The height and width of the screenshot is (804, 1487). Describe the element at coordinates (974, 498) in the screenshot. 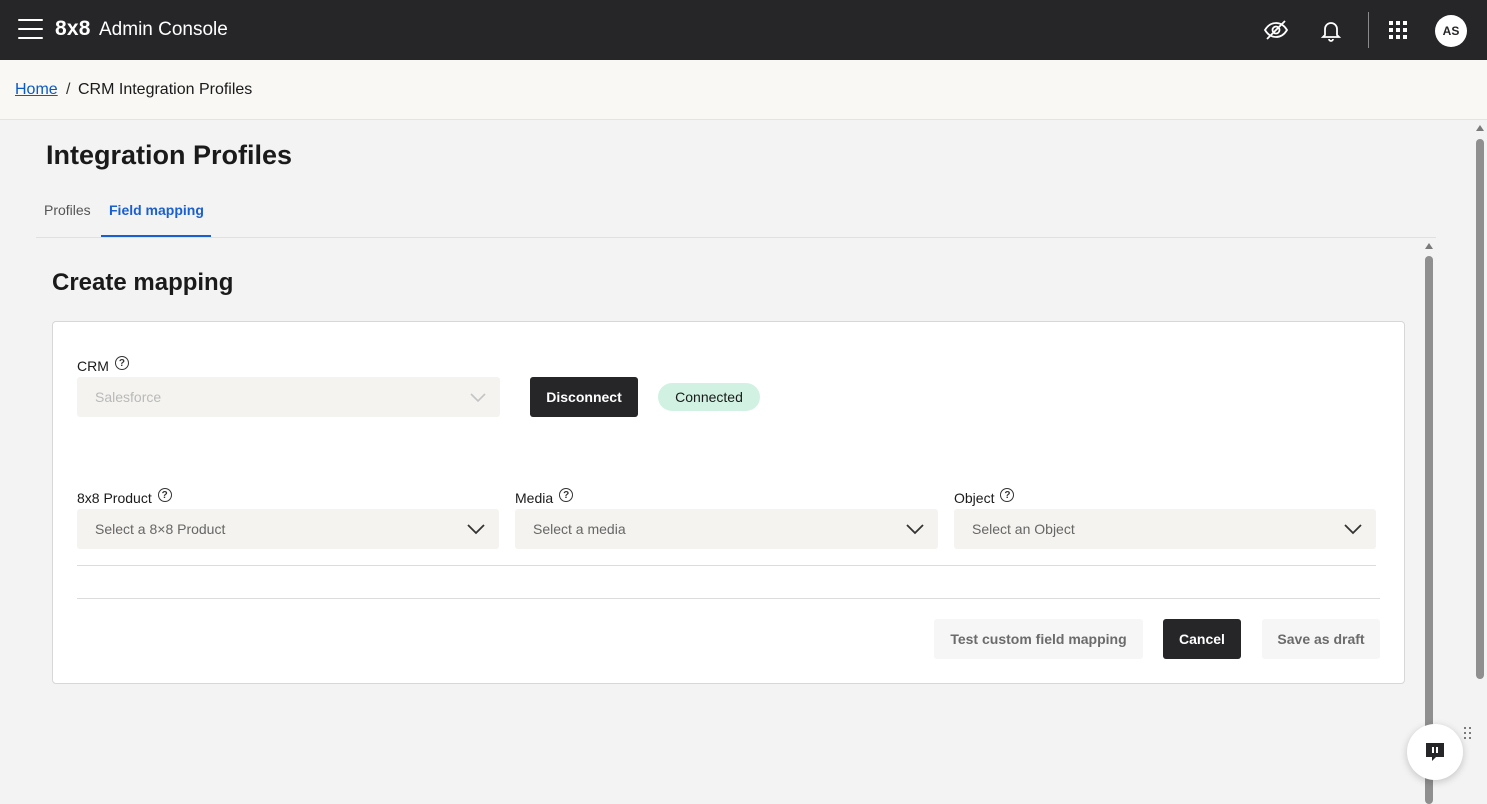

I see `object-label-text: Object` at that location.